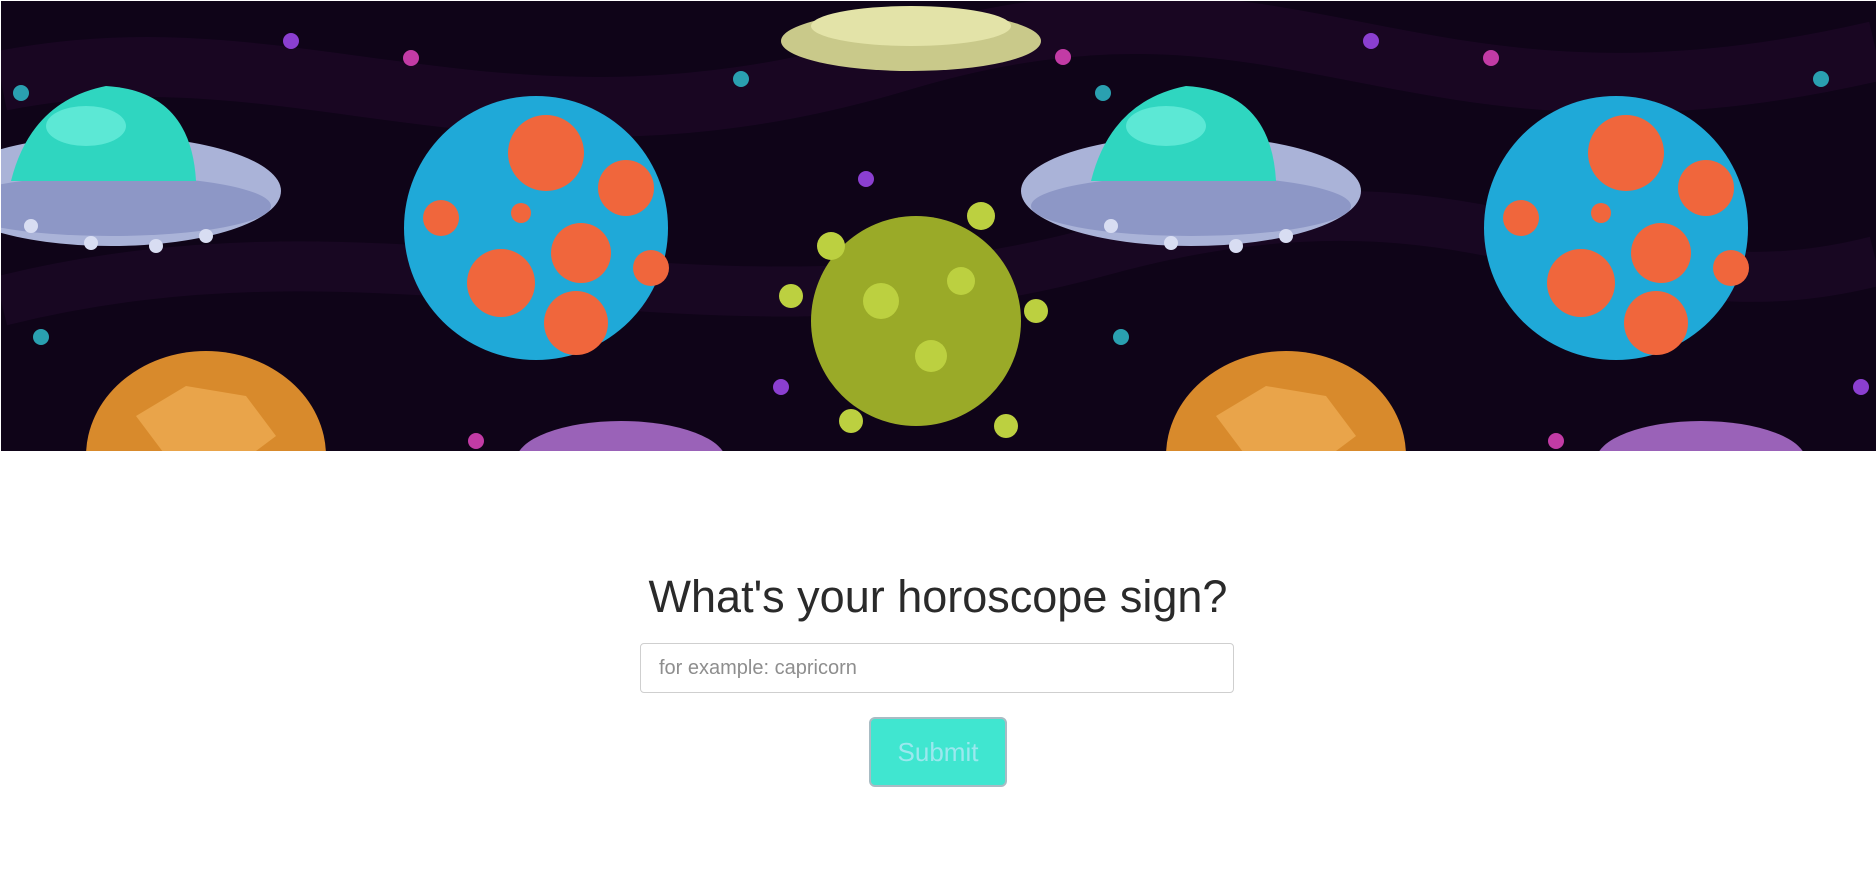 The image size is (1876, 889). Describe the element at coordinates (913, 320) in the screenshot. I see `virus-planet-icon` at that location.